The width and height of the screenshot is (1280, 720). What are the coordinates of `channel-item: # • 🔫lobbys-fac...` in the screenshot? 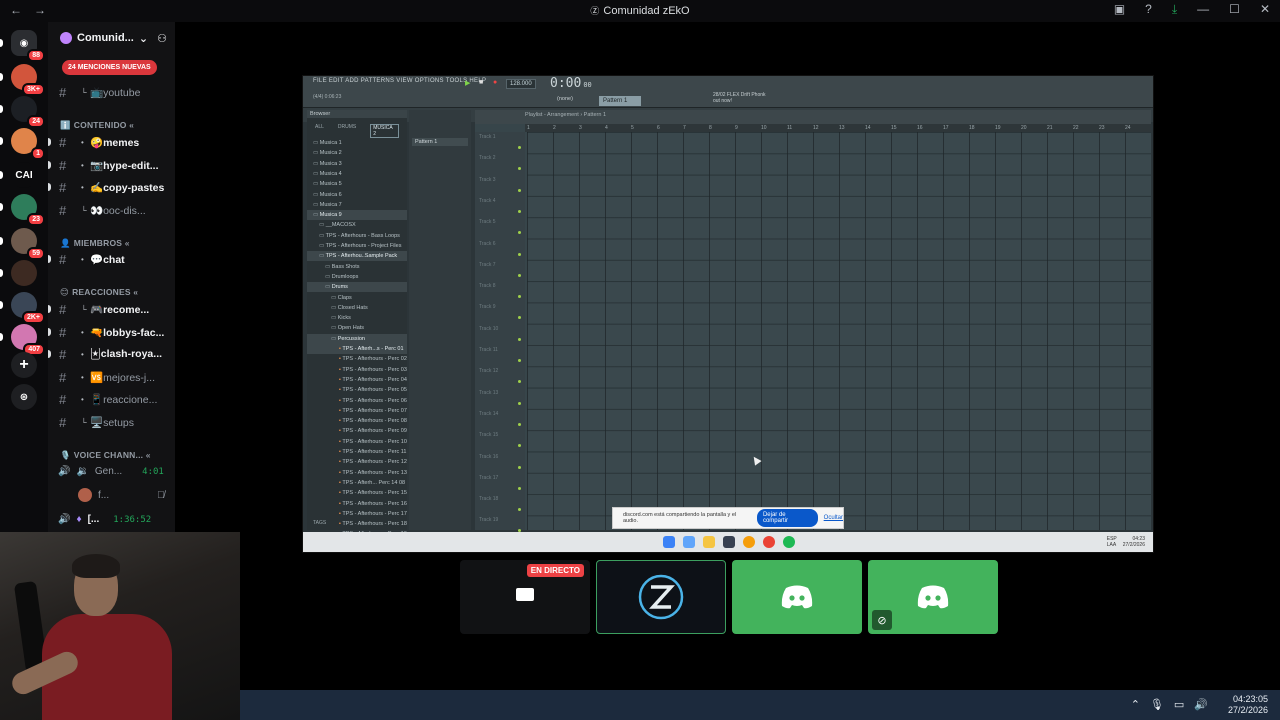 It's located at (111, 332).